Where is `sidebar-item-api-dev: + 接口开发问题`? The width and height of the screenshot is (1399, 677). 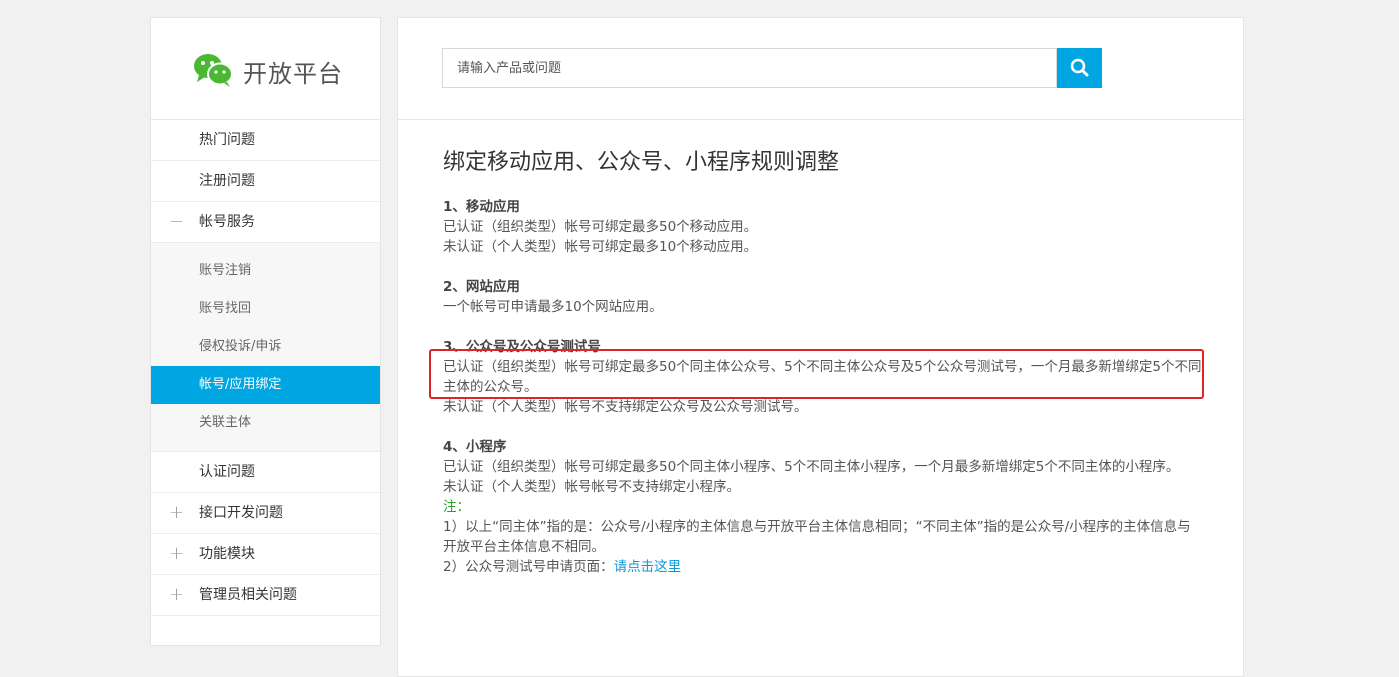
sidebar-item-api-dev: + 接口开发问题 is located at coordinates (265, 513).